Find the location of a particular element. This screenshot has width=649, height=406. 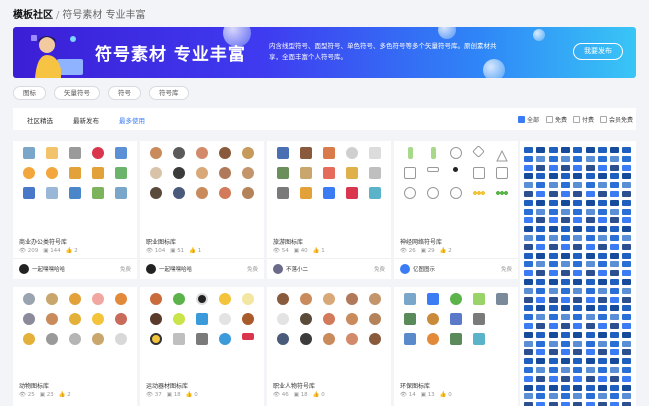

tab-latest: 最新发布 is located at coordinates (86, 120).